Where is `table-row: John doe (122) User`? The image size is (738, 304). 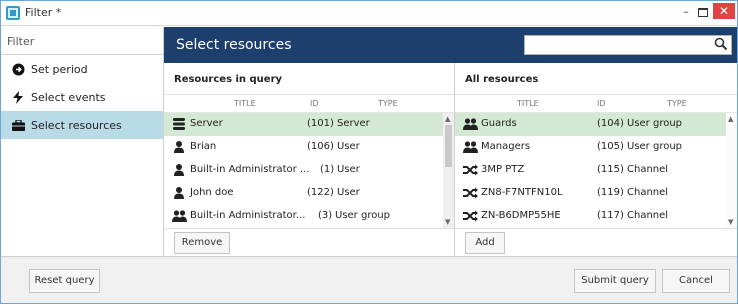 table-row: John doe (122) User is located at coordinates (309, 193).